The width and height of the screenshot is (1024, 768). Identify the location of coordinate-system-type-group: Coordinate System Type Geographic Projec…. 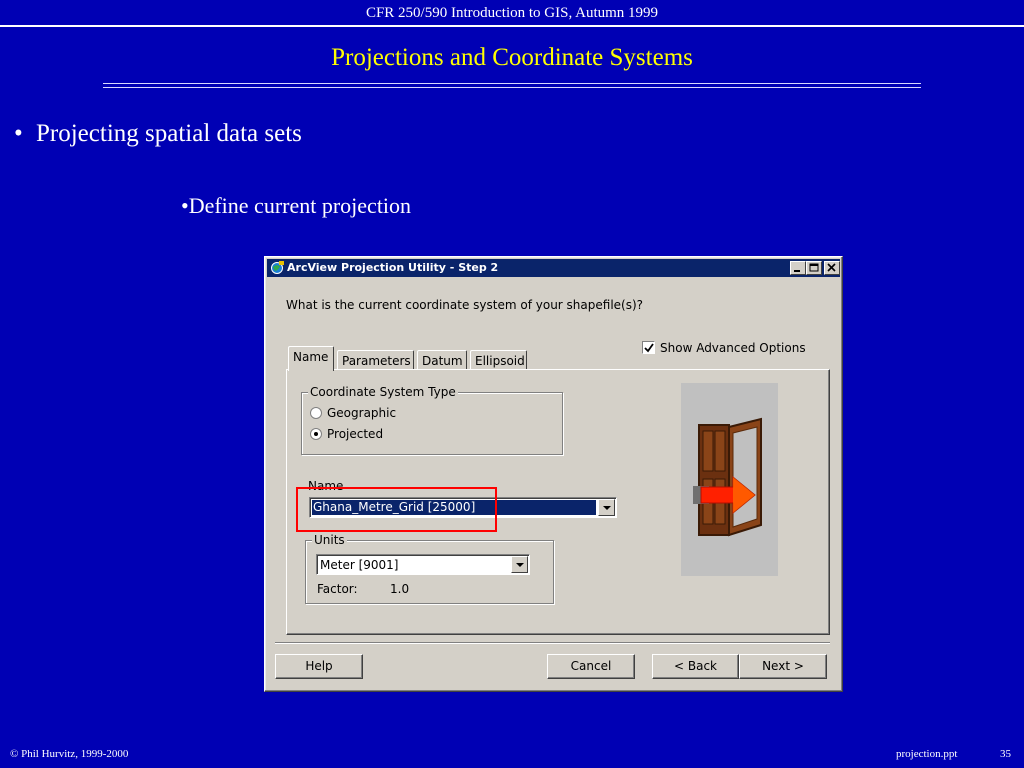
(432, 420).